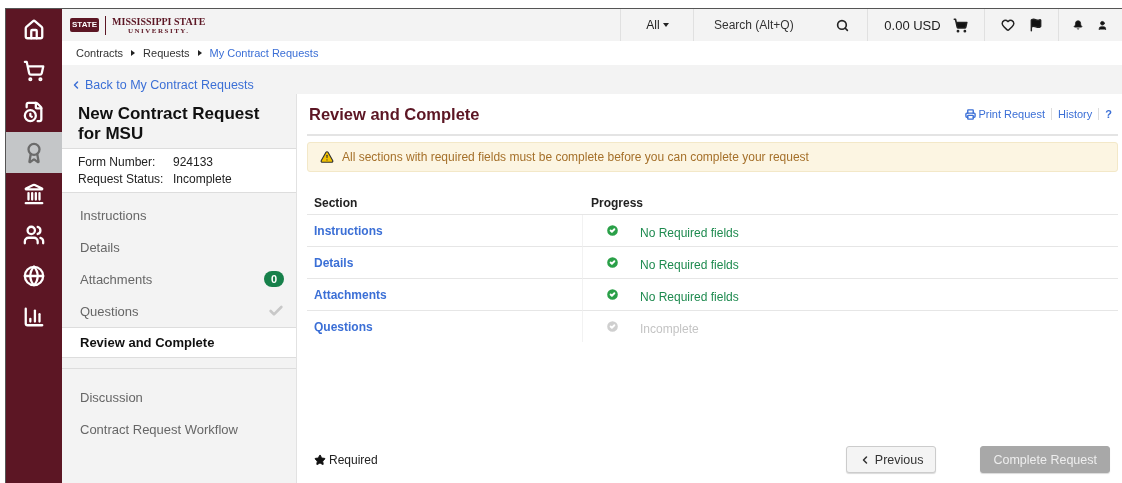  I want to click on field-value: Incomplete, so click(203, 179).